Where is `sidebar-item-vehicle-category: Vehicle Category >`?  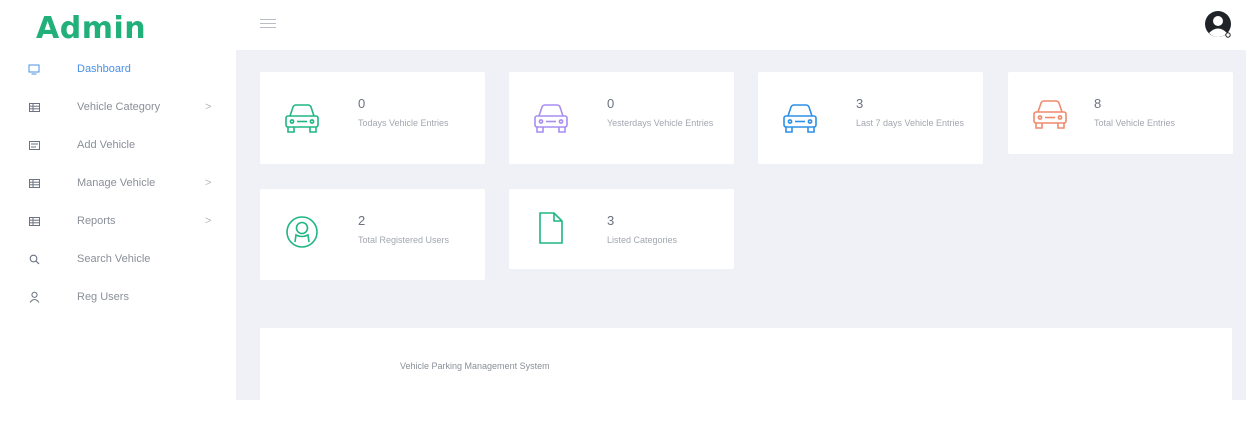 sidebar-item-vehicle-category: Vehicle Category > is located at coordinates (118, 107).